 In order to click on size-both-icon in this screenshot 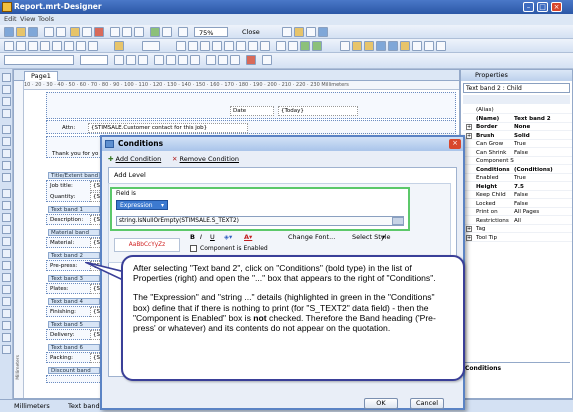, I will do `click(265, 46)`.